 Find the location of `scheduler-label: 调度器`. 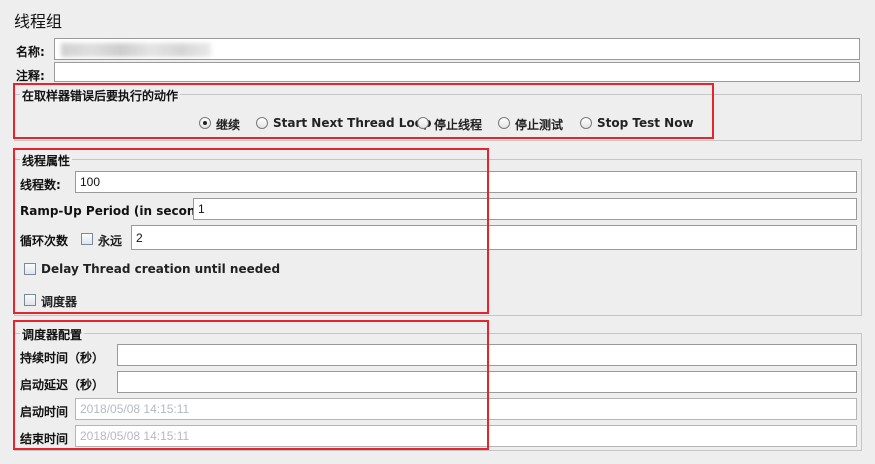

scheduler-label: 调度器 is located at coordinates (59, 301).